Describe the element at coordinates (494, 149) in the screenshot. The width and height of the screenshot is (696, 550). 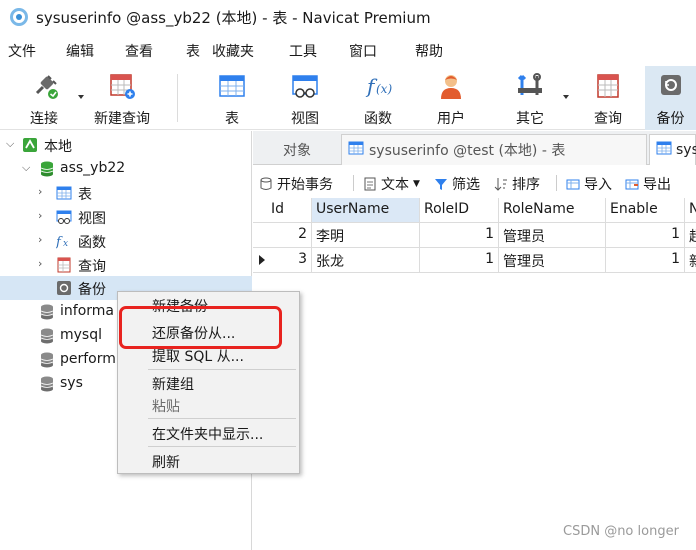
I see `tab-table-test: sysuserinfo @test (本地) - 表` at that location.